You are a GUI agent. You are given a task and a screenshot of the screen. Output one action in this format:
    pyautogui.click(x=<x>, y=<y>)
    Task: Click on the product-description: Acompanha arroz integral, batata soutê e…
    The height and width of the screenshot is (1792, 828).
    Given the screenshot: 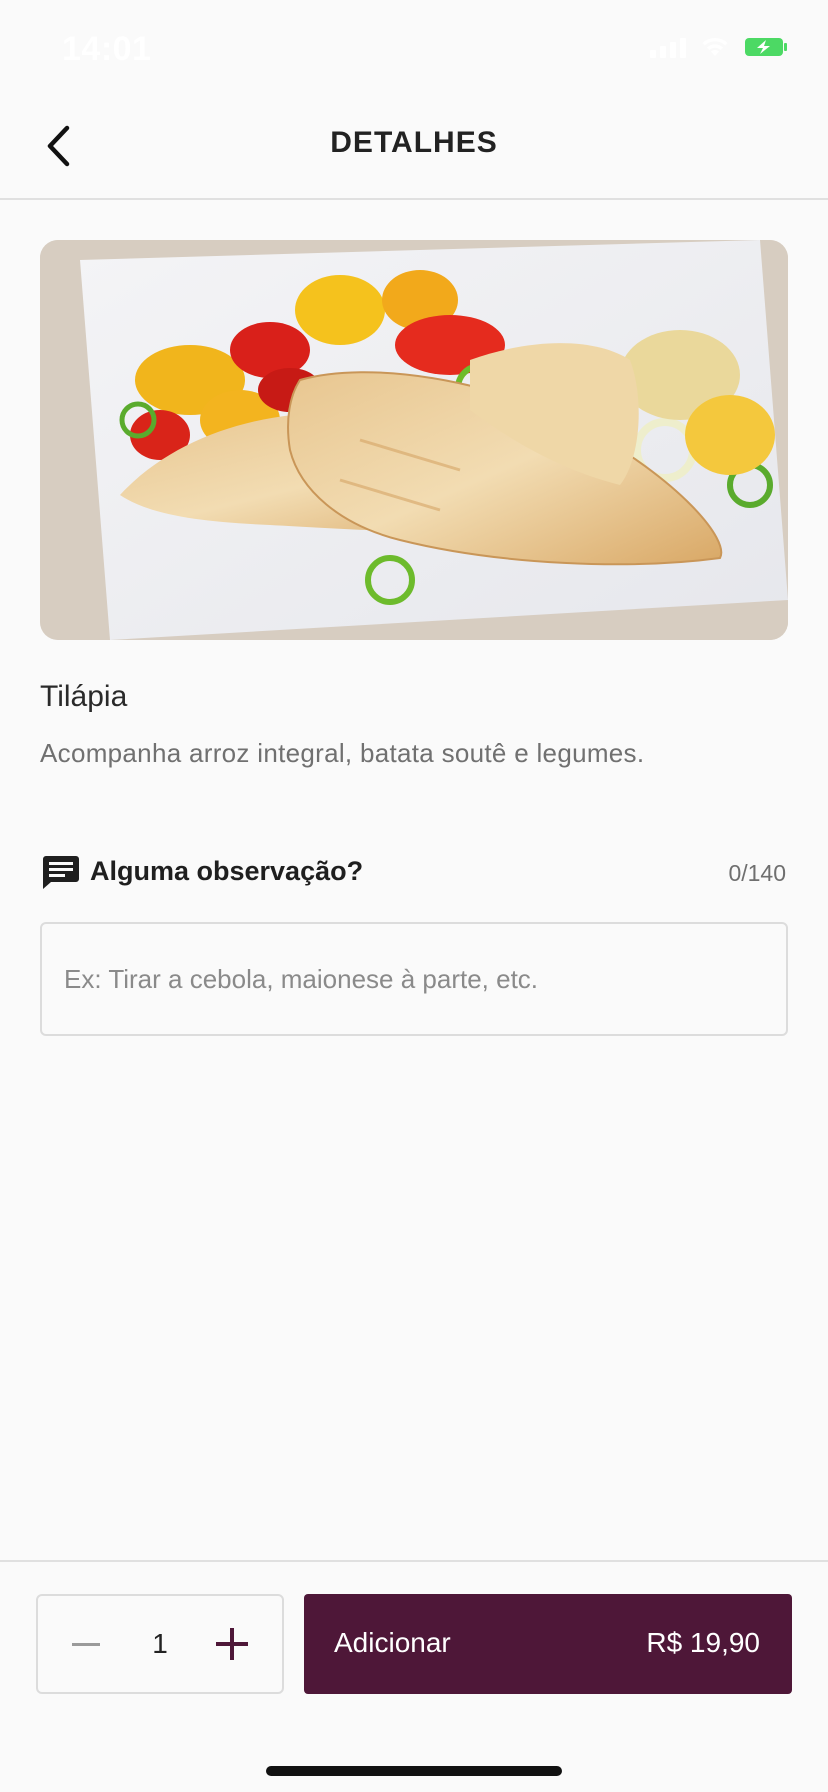 What is the action you would take?
    pyautogui.click(x=342, y=753)
    